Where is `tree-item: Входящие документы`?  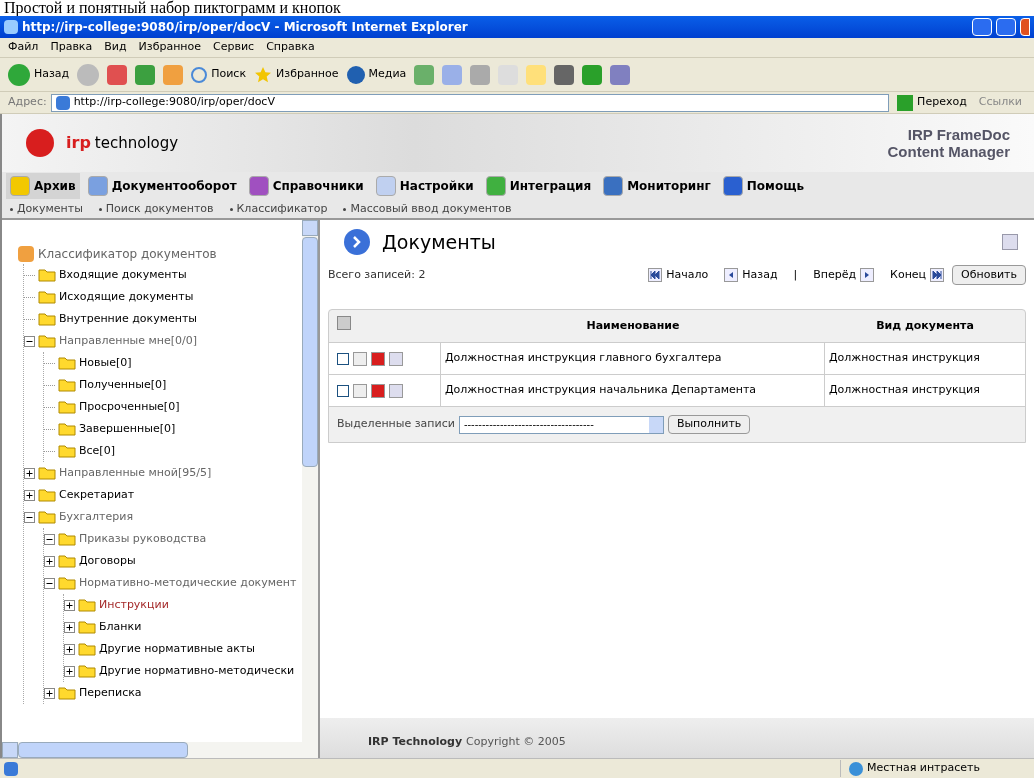
tree-item: Входящие документы is located at coordinates (123, 275).